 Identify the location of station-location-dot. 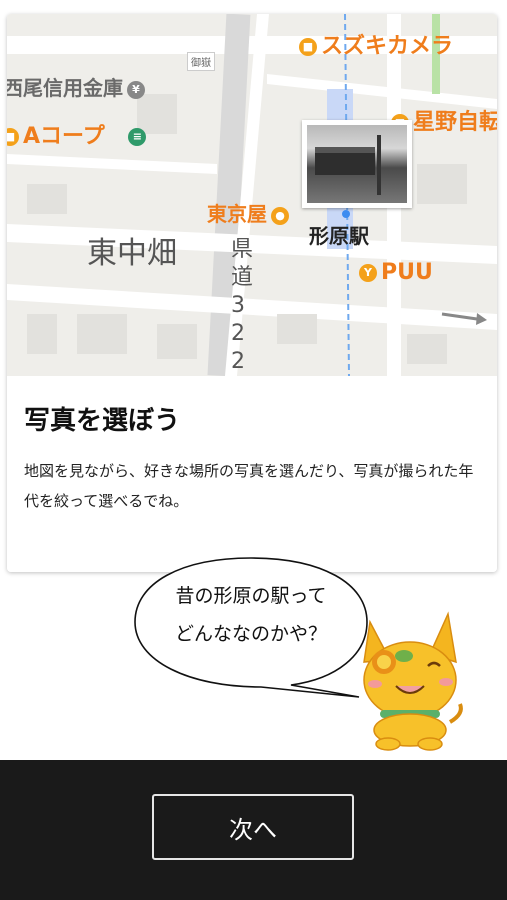
(346, 214).